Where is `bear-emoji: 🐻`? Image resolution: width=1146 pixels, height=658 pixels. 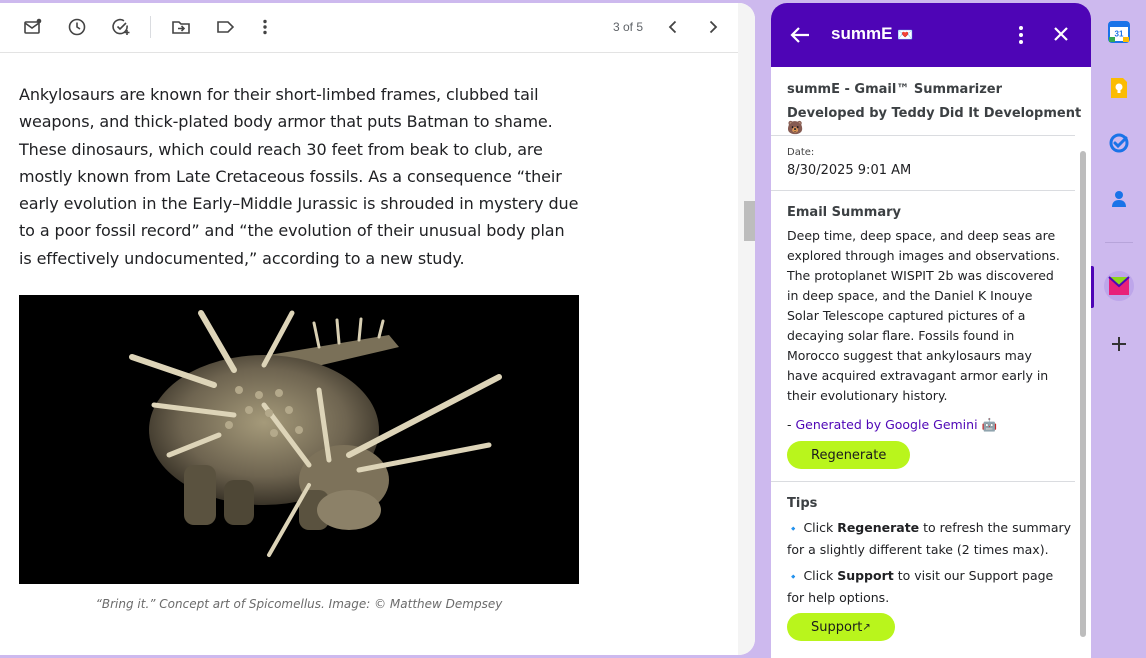 bear-emoji: 🐻 is located at coordinates (795, 128).